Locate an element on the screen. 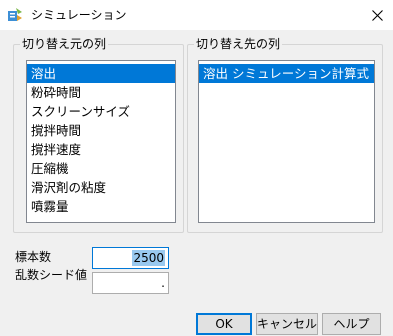  target-column-item: 溶出 シミュレーション計算式 is located at coordinates (286, 73).